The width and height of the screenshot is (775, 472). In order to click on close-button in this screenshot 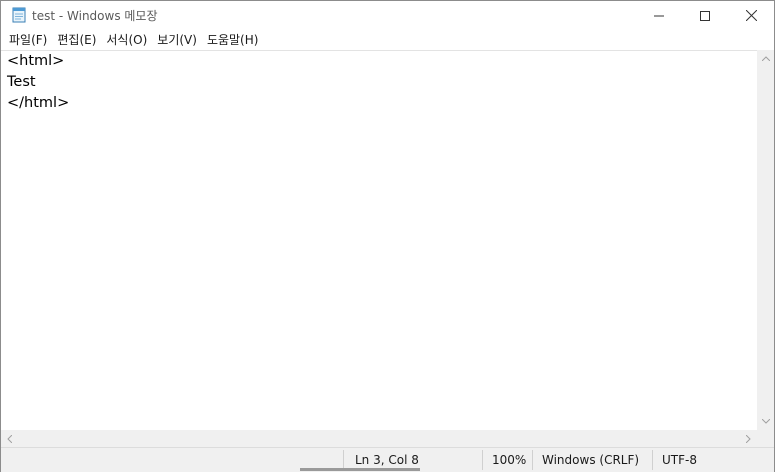, I will do `click(751, 15)`.